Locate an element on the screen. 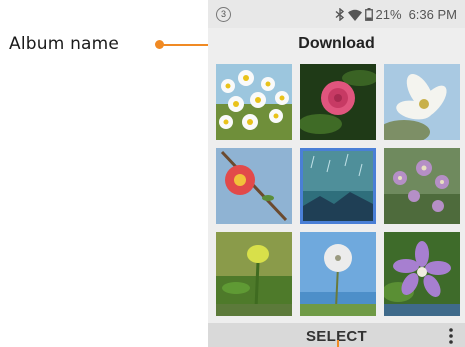 The height and width of the screenshot is (347, 465). notification-count-badge: 3 is located at coordinates (223, 14).